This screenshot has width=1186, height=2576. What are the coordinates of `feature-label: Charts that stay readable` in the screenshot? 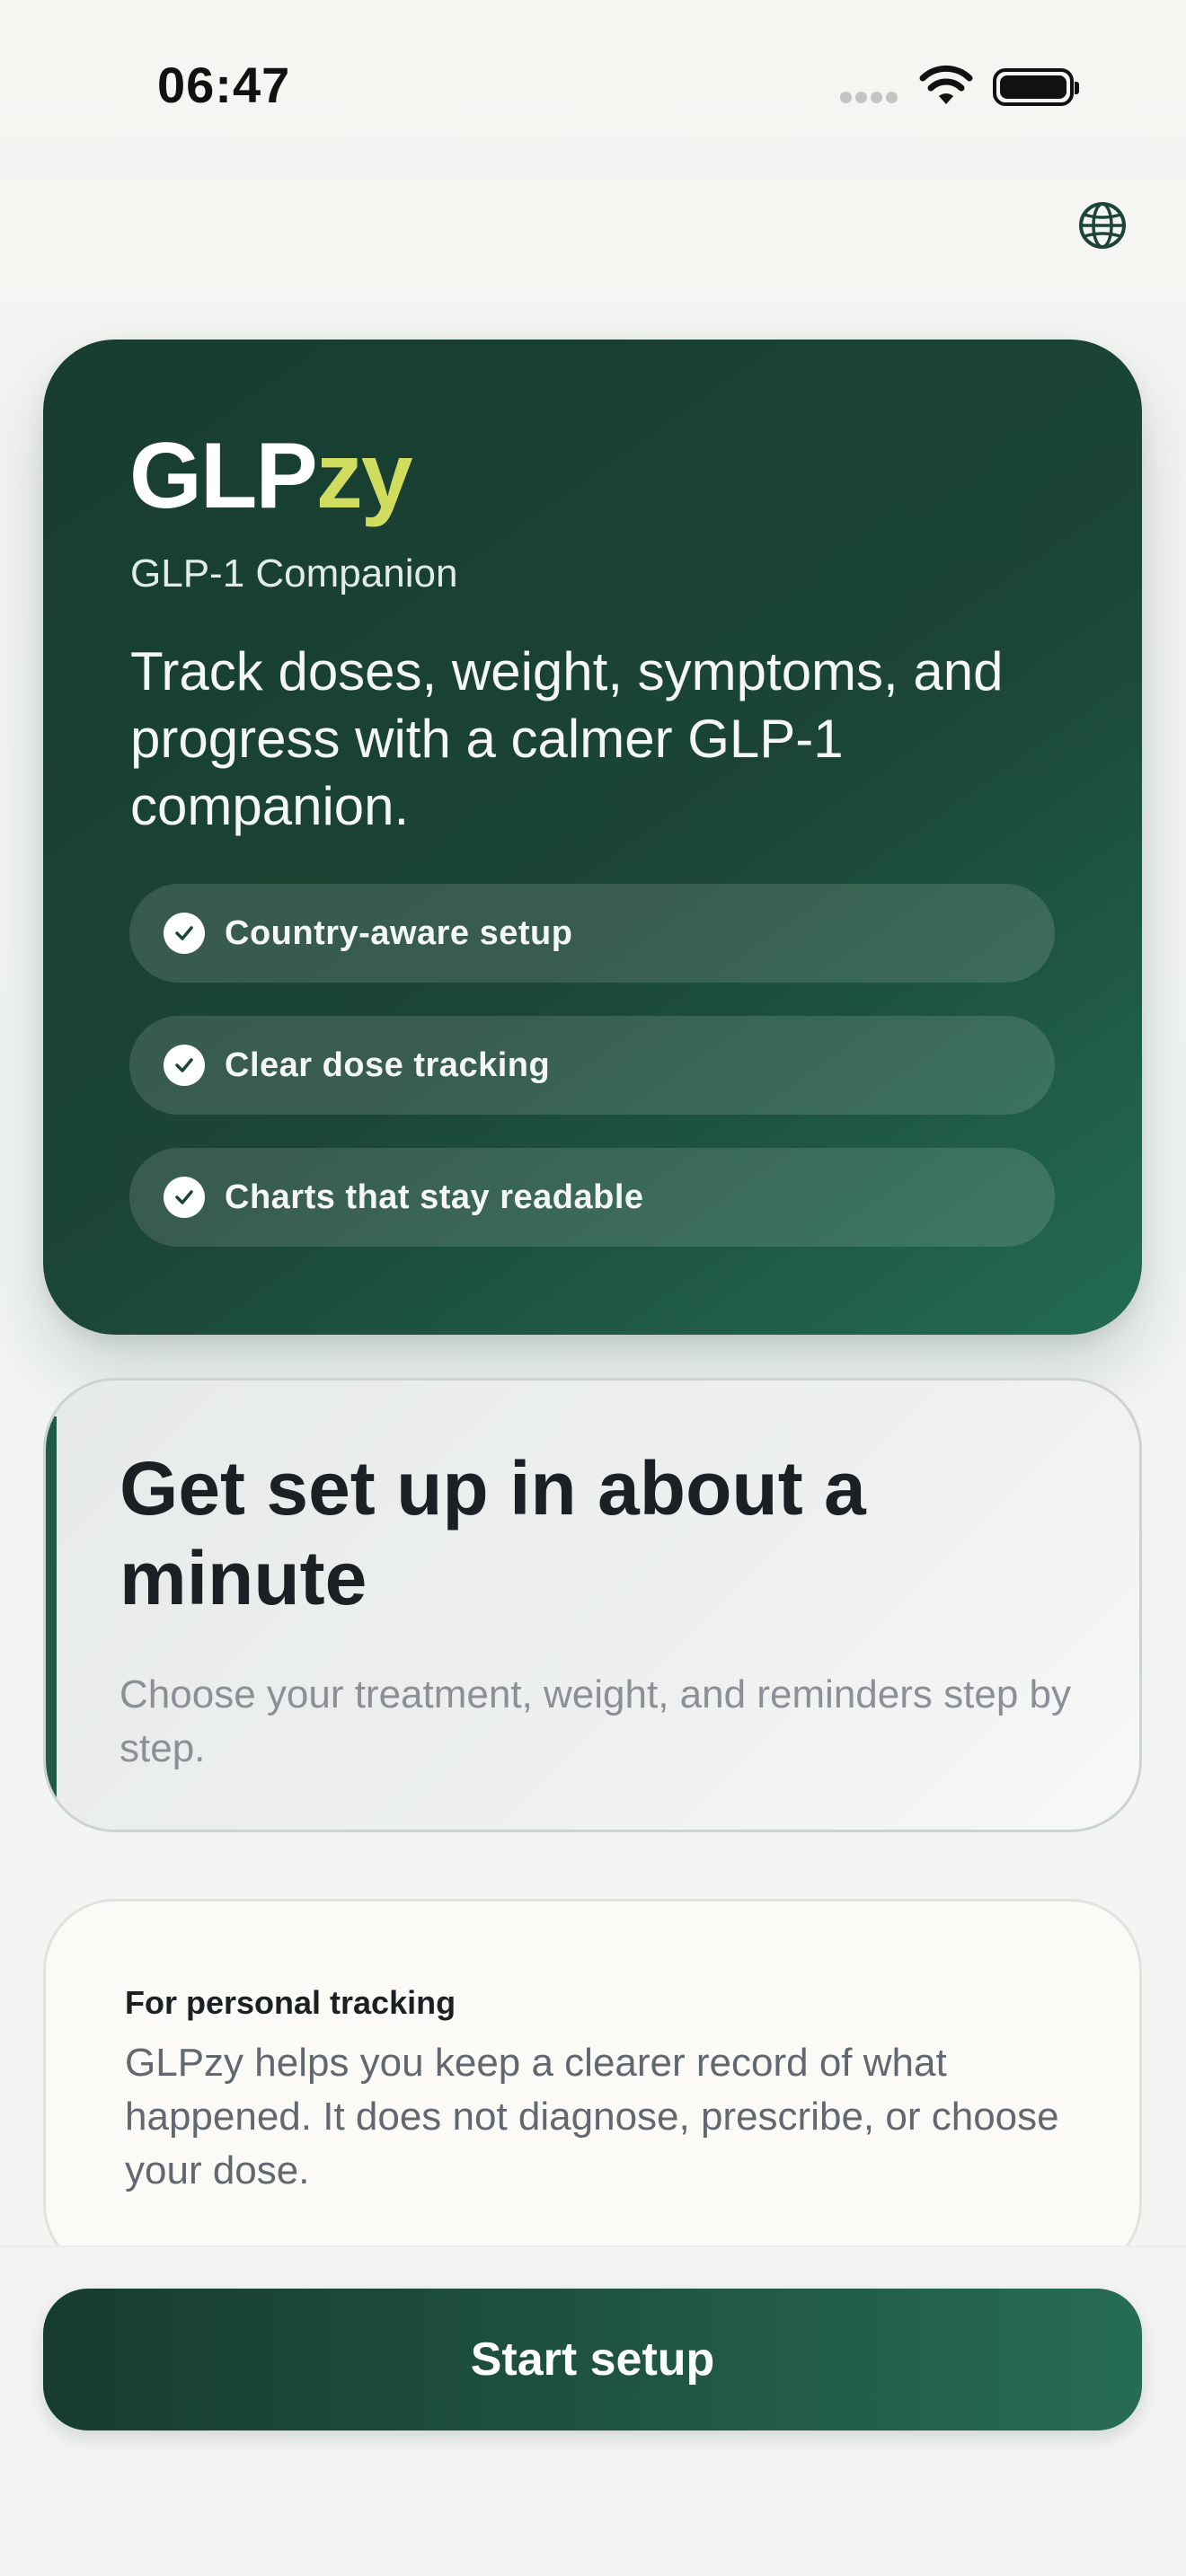 It's located at (434, 1197).